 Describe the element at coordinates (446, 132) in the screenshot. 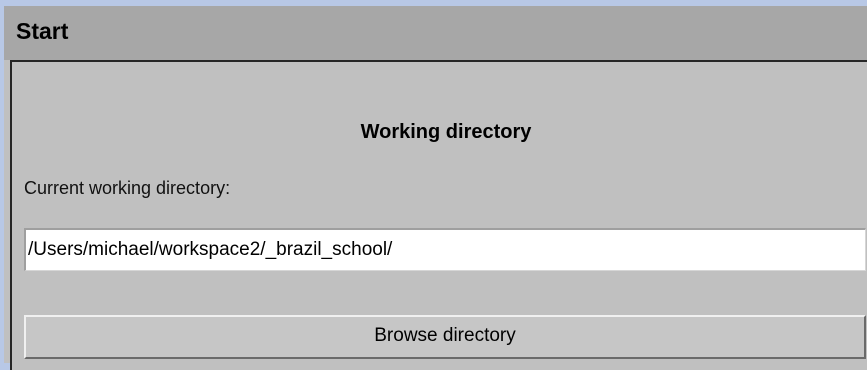

I see `section-heading: Working directory` at that location.